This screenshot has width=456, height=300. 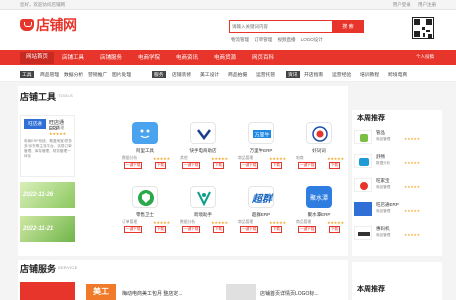 What do you see at coordinates (423, 28) in the screenshot?
I see `qr-code-icon` at bounding box center [423, 28].